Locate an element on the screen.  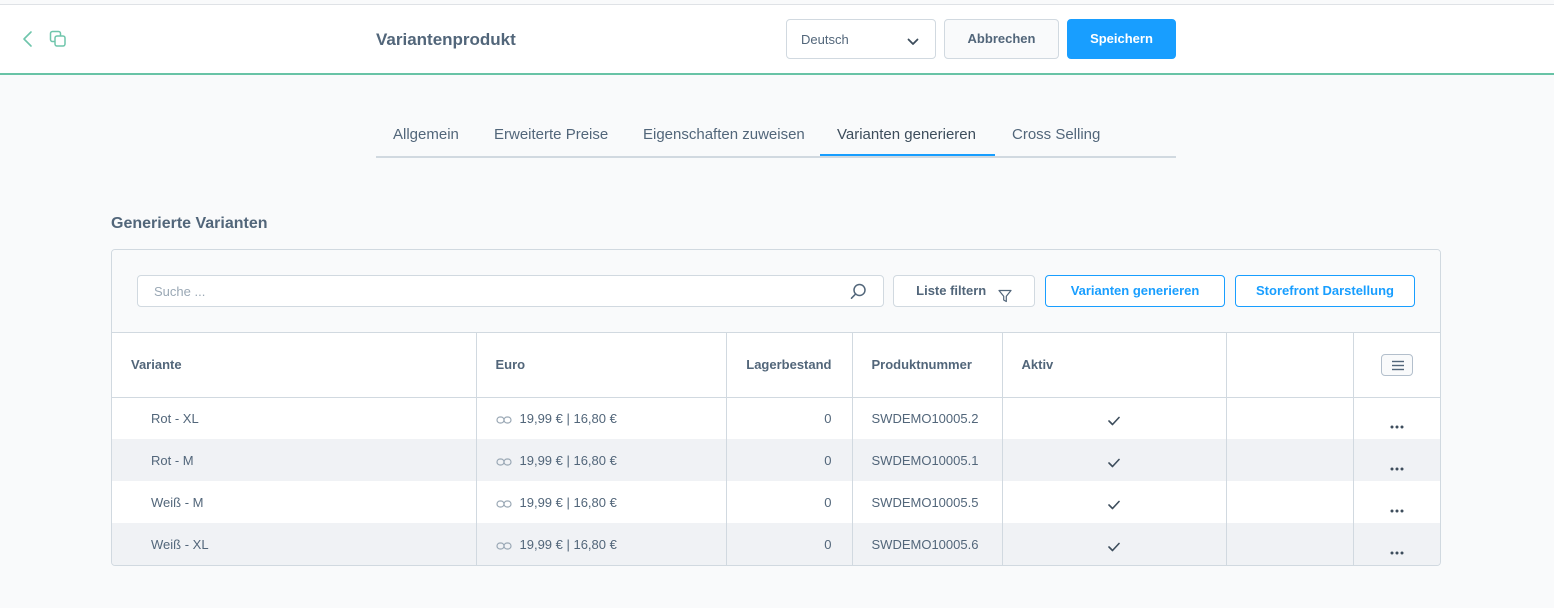
tab-cross-selling: Cross Selling is located at coordinates (1056, 134).